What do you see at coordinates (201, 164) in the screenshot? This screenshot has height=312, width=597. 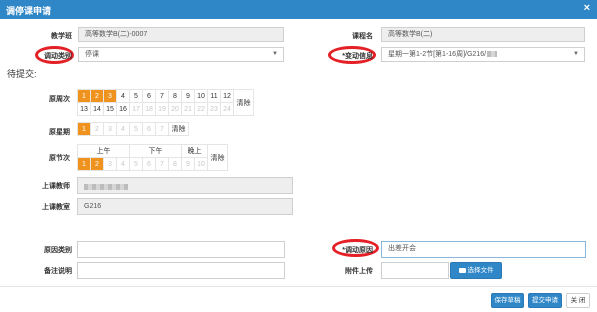 I see `period-cell: 10` at bounding box center [201, 164].